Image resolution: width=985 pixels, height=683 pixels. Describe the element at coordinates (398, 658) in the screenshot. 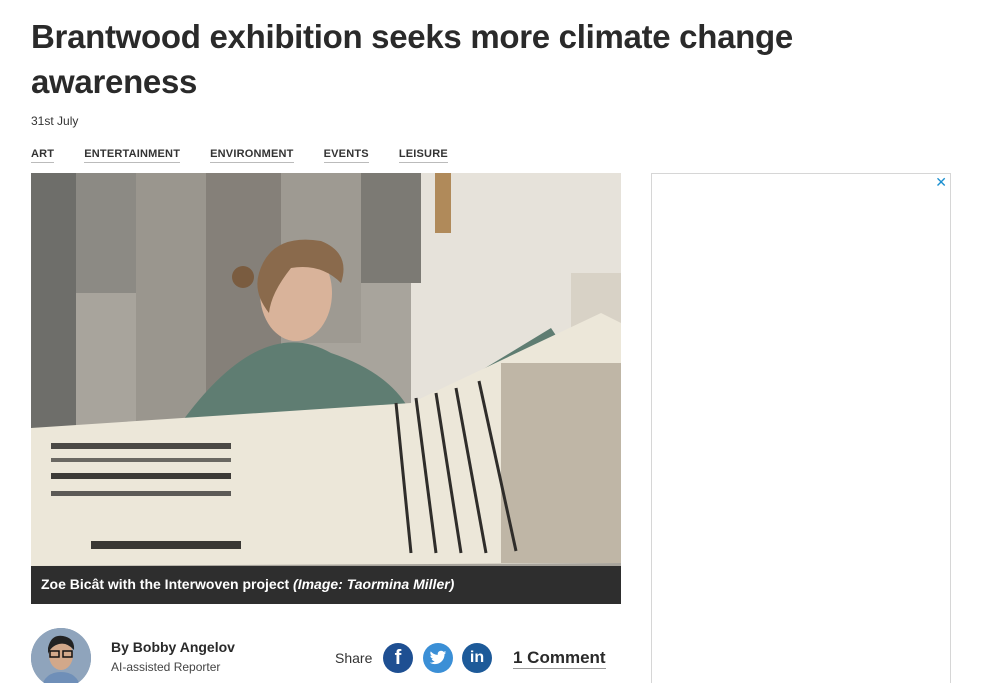

I see `facebook-icon: f` at that location.